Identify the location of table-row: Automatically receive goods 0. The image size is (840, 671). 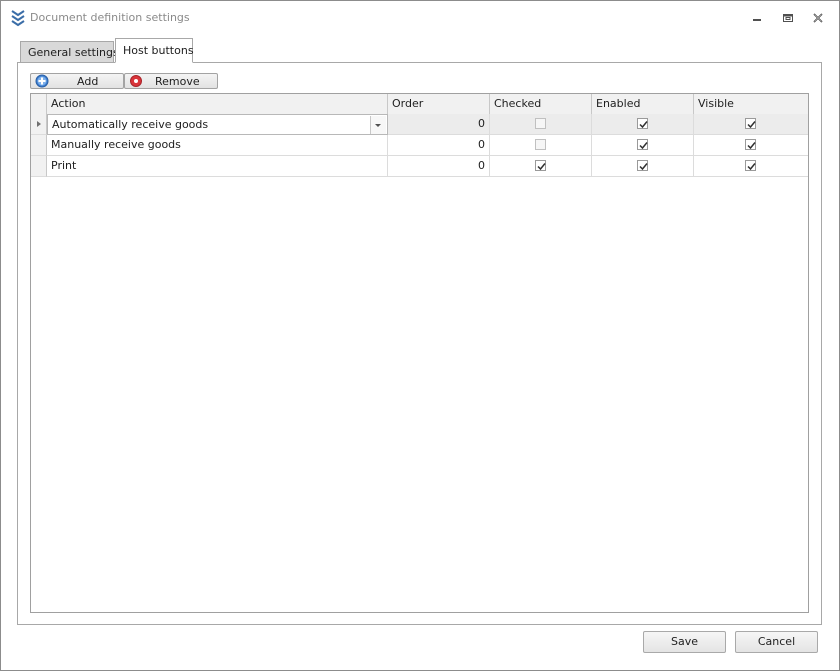
(419, 124).